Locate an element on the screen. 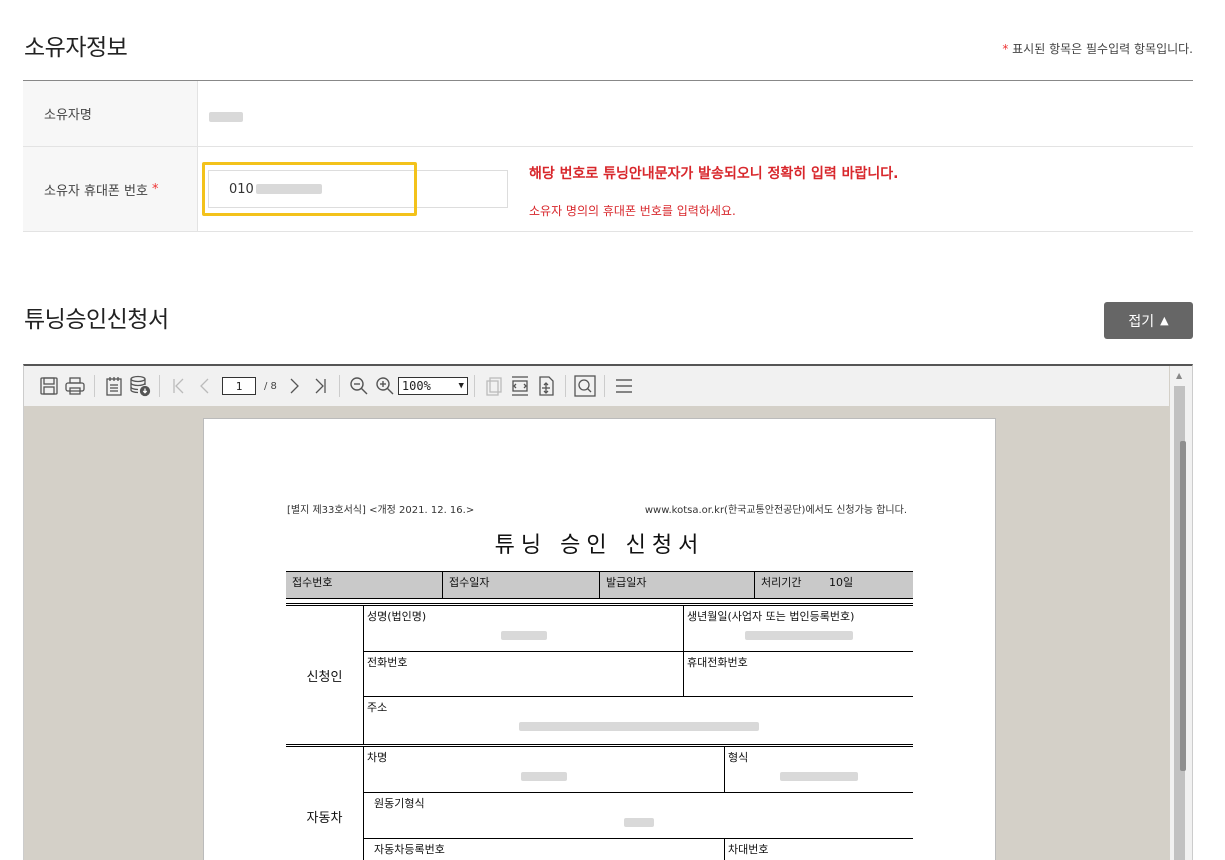  receipt-meta-row: 접수번호 접수일자 발급일자 처리기간 10일 is located at coordinates (599, 585).